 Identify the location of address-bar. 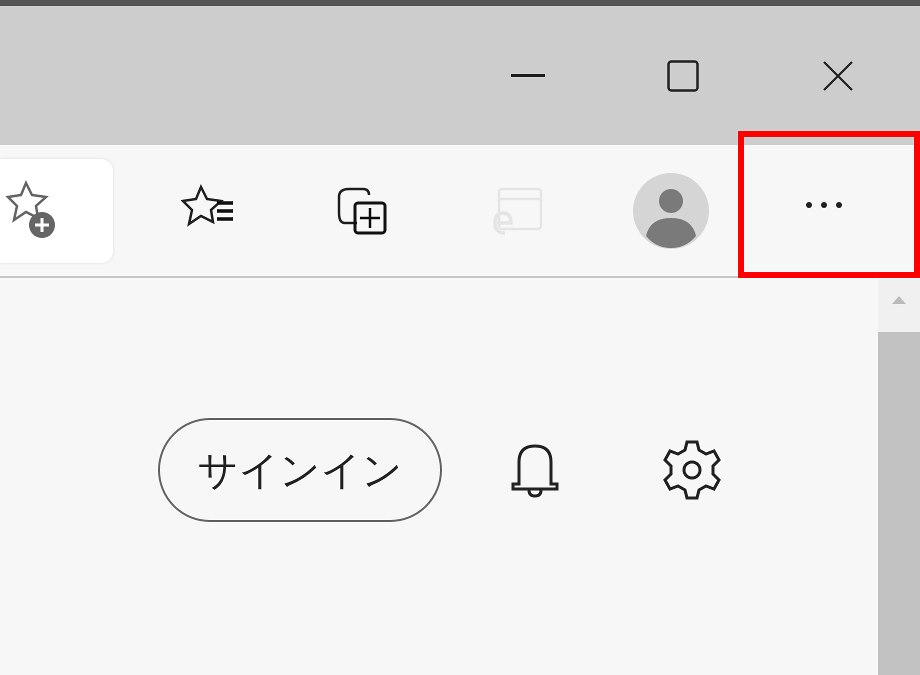
(56, 210).